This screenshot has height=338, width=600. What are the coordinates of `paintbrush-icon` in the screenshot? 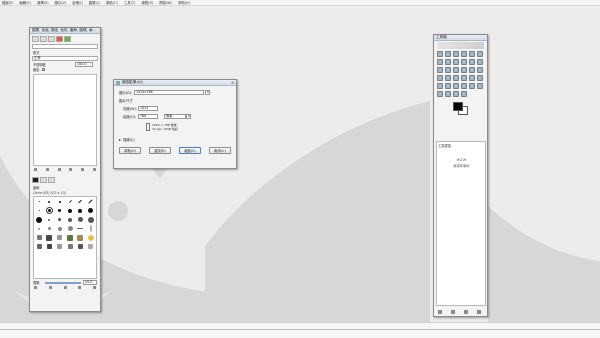 It's located at (440, 86).